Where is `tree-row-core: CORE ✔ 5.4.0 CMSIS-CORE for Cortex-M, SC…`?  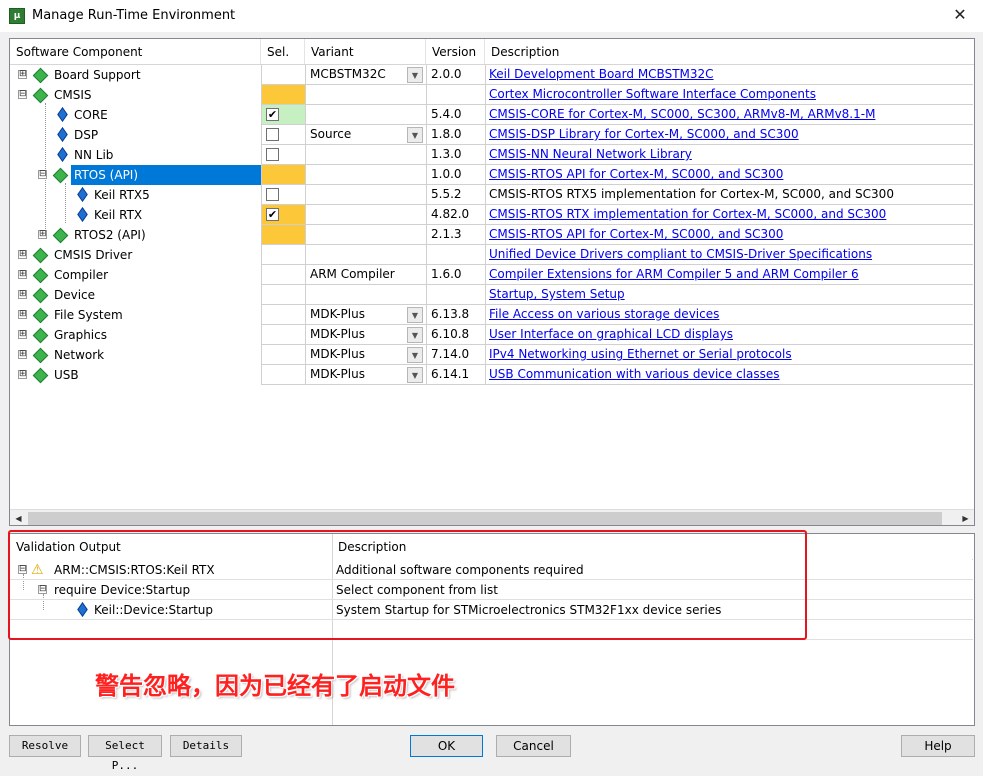
tree-row-core: CORE ✔ 5.4.0 CMSIS-CORE for Cortex-M, SC… is located at coordinates (491, 115).